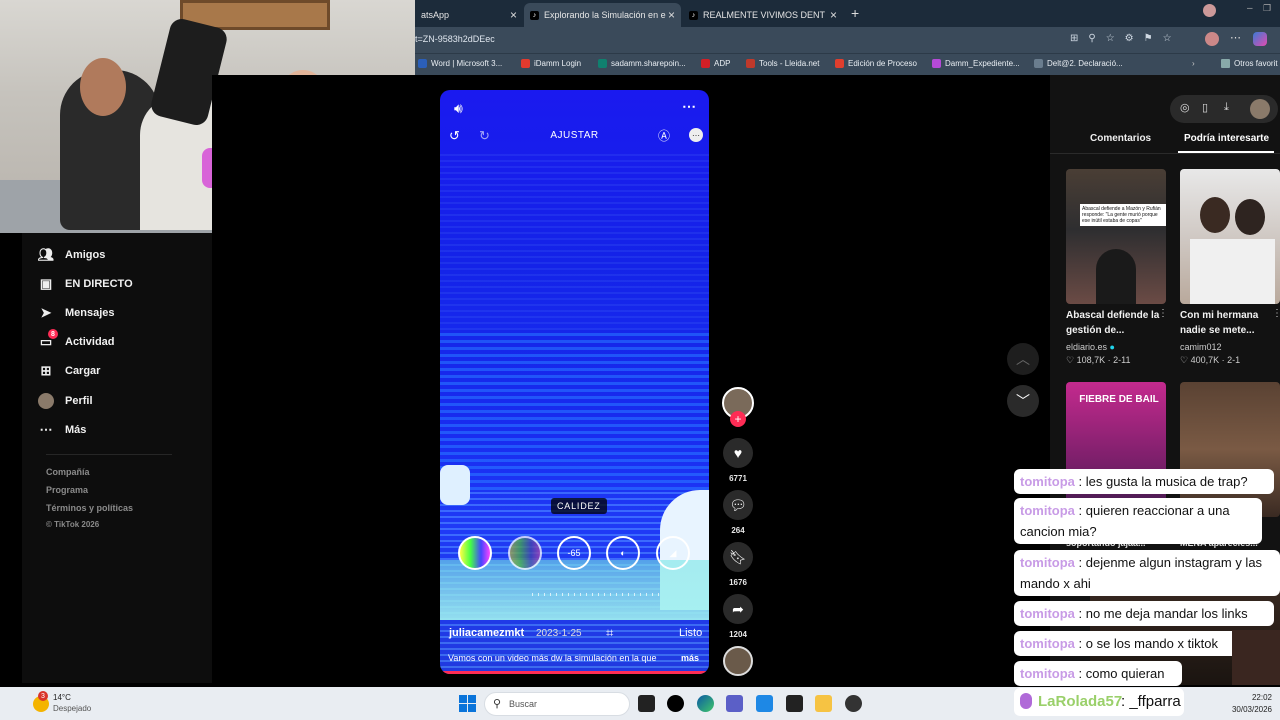  Describe the element at coordinates (738, 419) in the screenshot. I see `follow-plus-icon: +` at that location.